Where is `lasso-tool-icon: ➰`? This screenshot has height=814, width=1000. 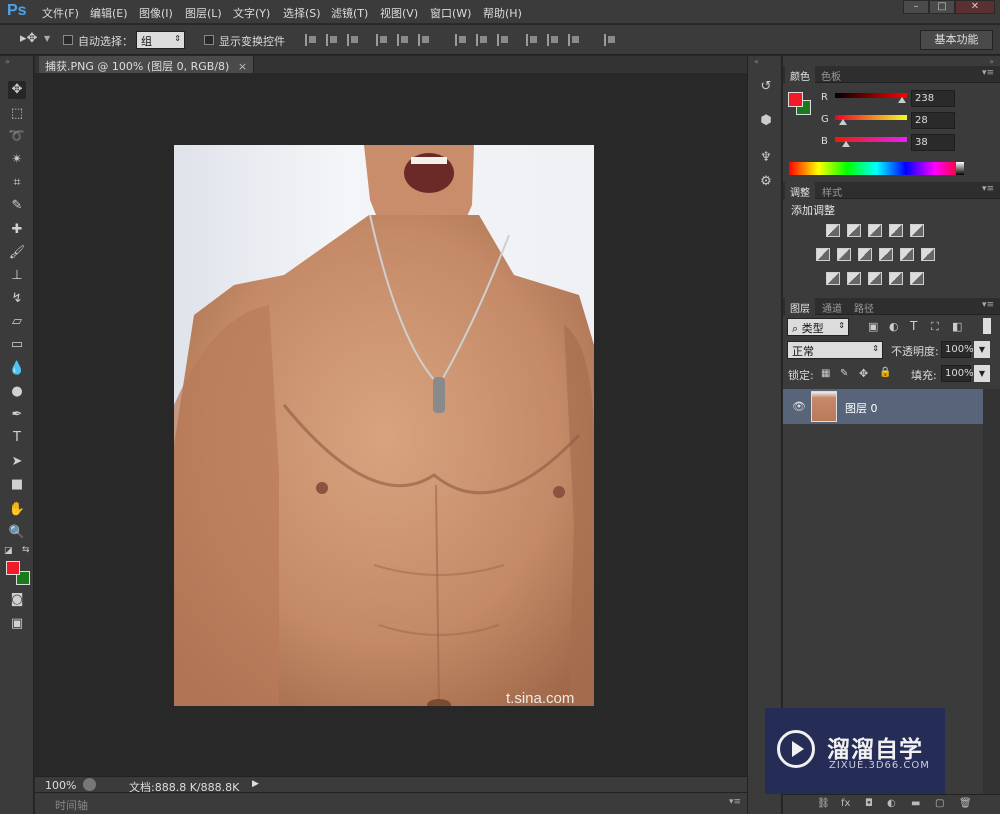 lasso-tool-icon: ➰ is located at coordinates (17, 137).